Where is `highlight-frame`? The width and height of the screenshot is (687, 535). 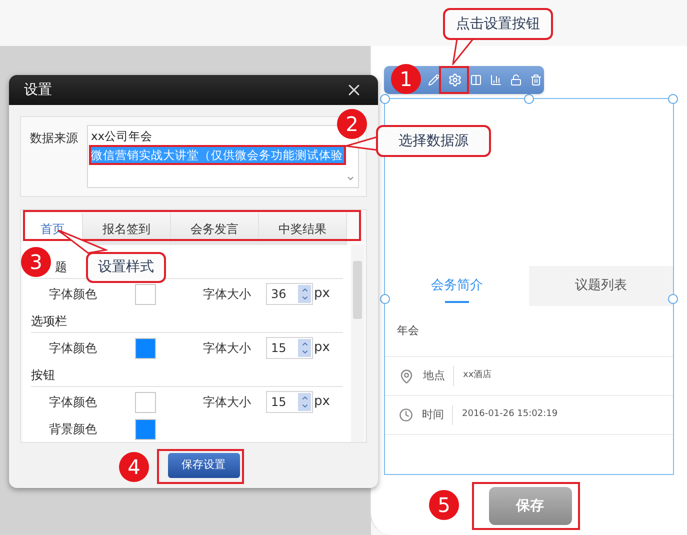
highlight-frame is located at coordinates (454, 80).